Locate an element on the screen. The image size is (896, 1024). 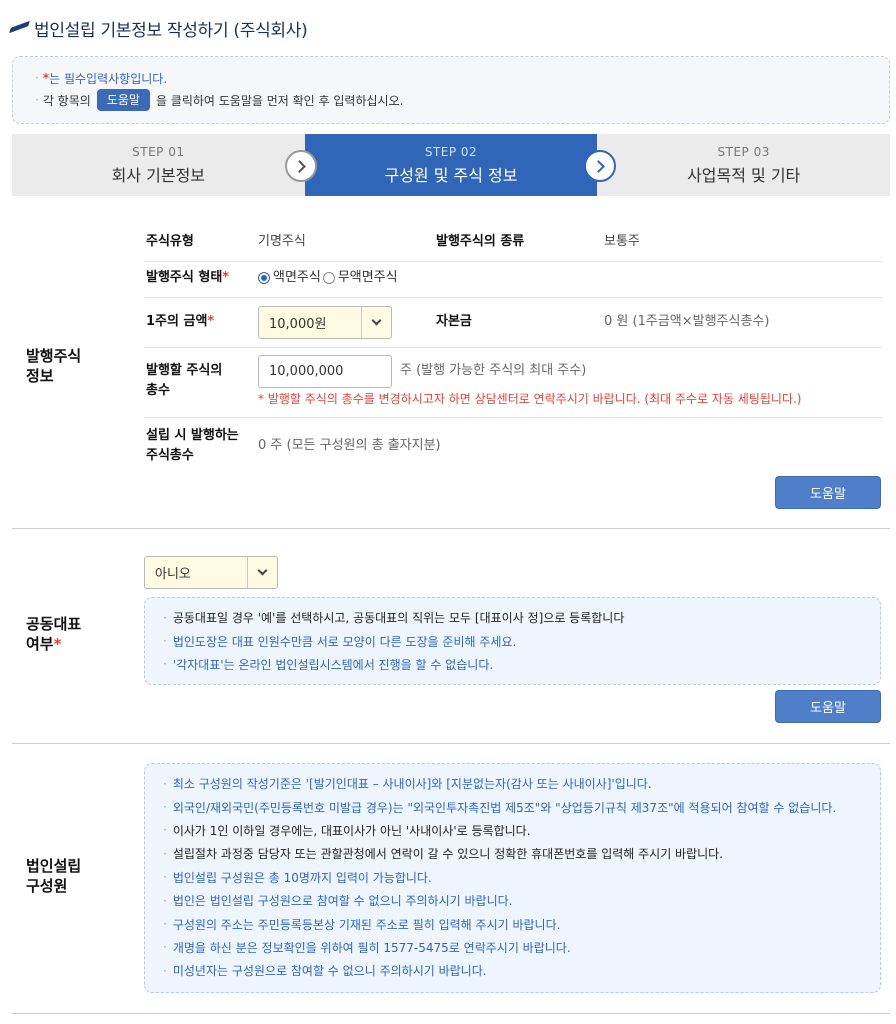
par-amount-label: 1주의 금액* is located at coordinates (180, 322).